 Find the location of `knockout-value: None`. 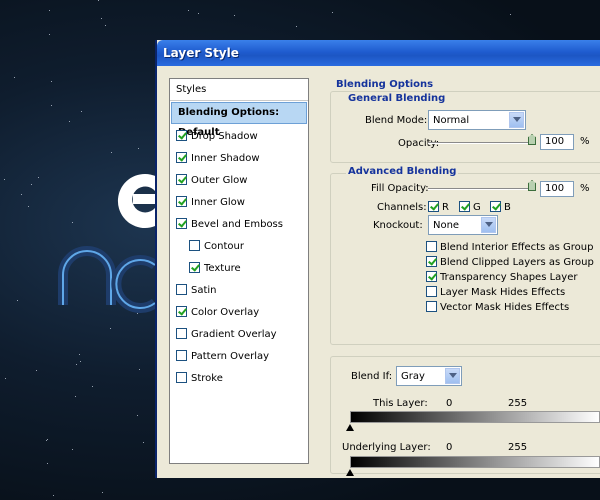

knockout-value: None is located at coordinates (446, 225).